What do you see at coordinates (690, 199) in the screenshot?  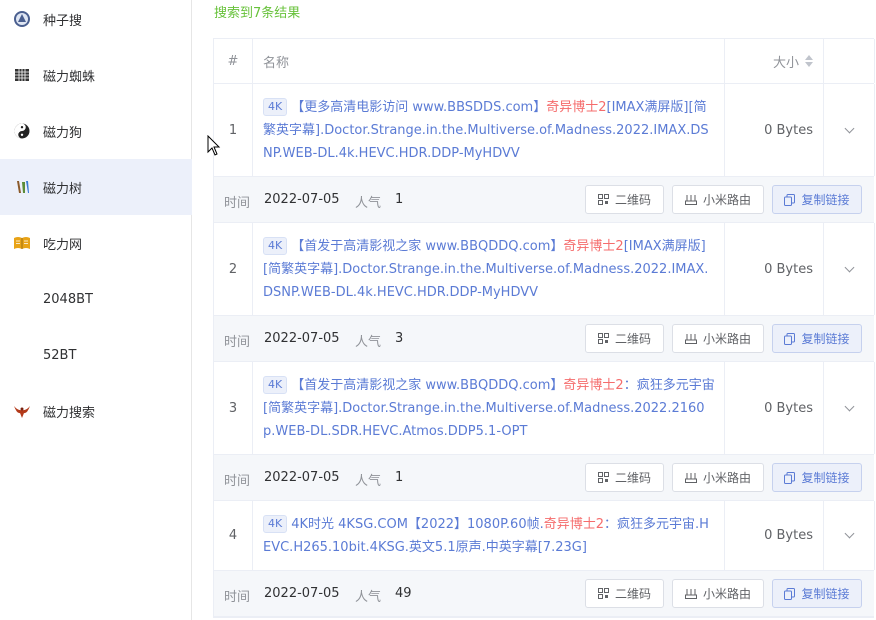 I see `router-icon` at bounding box center [690, 199].